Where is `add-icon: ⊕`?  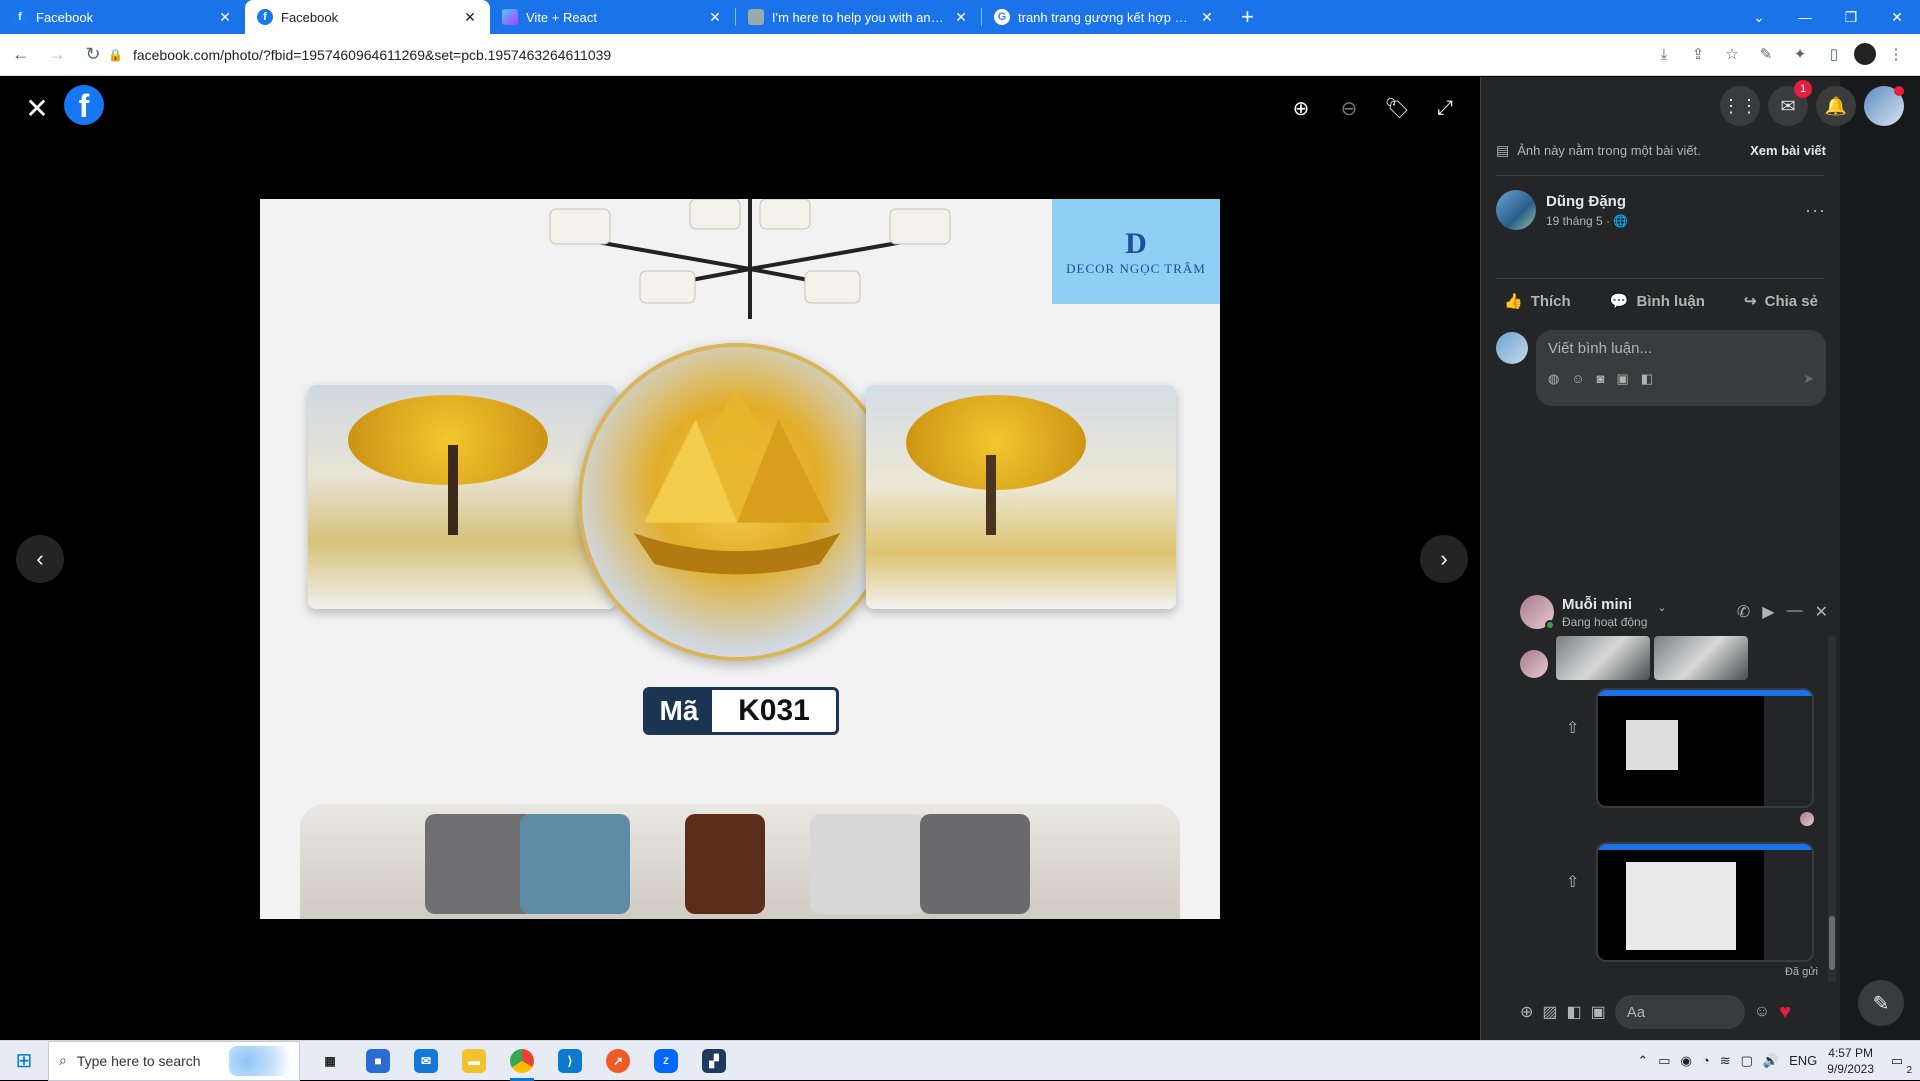 add-icon: ⊕ is located at coordinates (1526, 1012).